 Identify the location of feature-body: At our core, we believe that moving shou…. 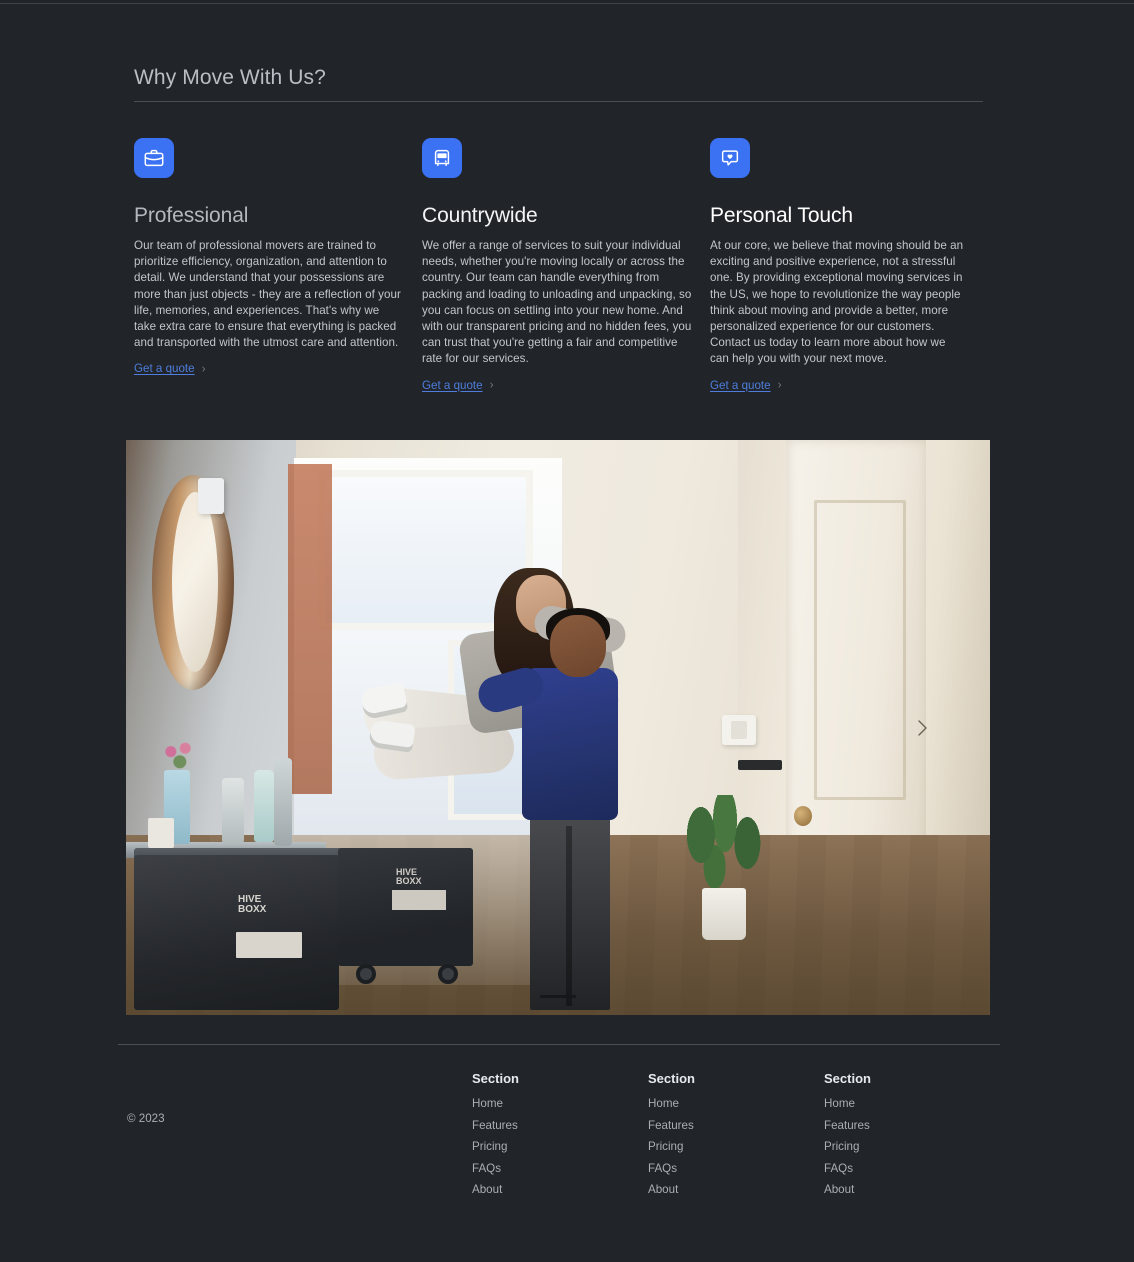
(837, 302).